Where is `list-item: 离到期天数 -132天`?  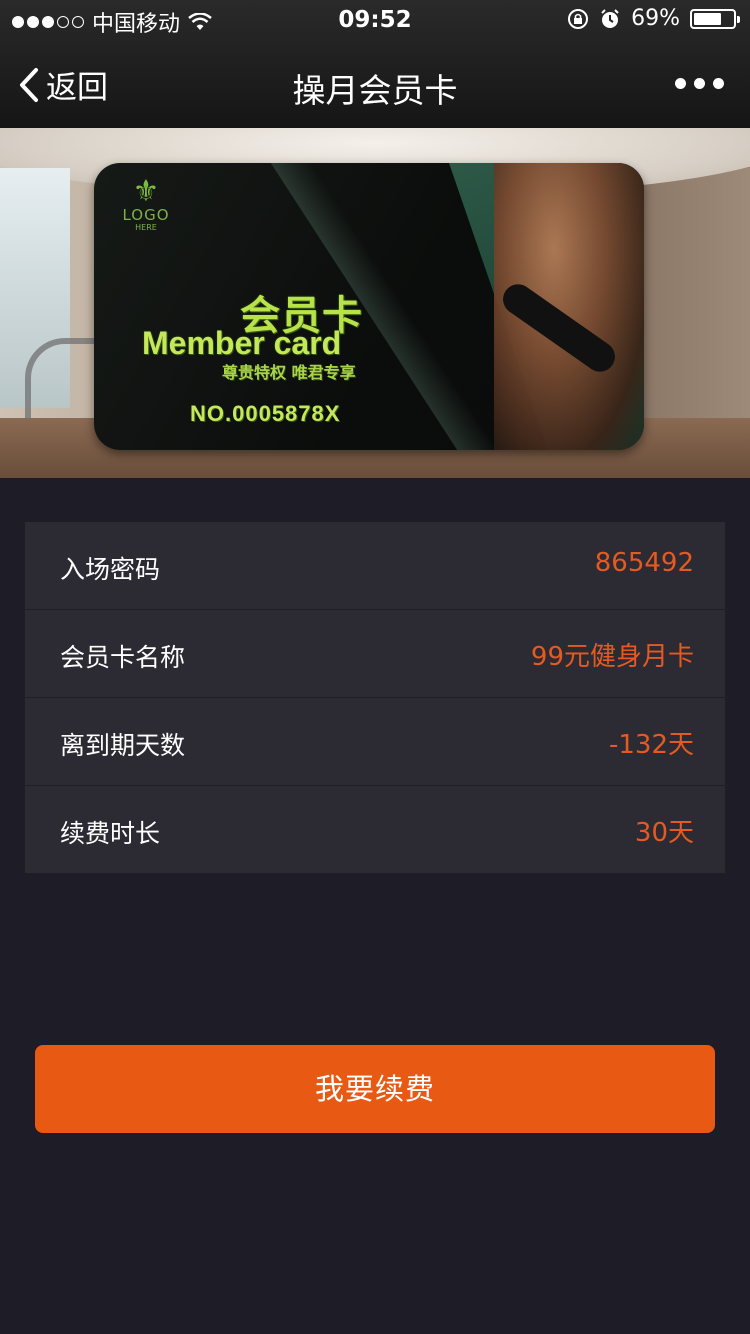 list-item: 离到期天数 -132天 is located at coordinates (375, 742).